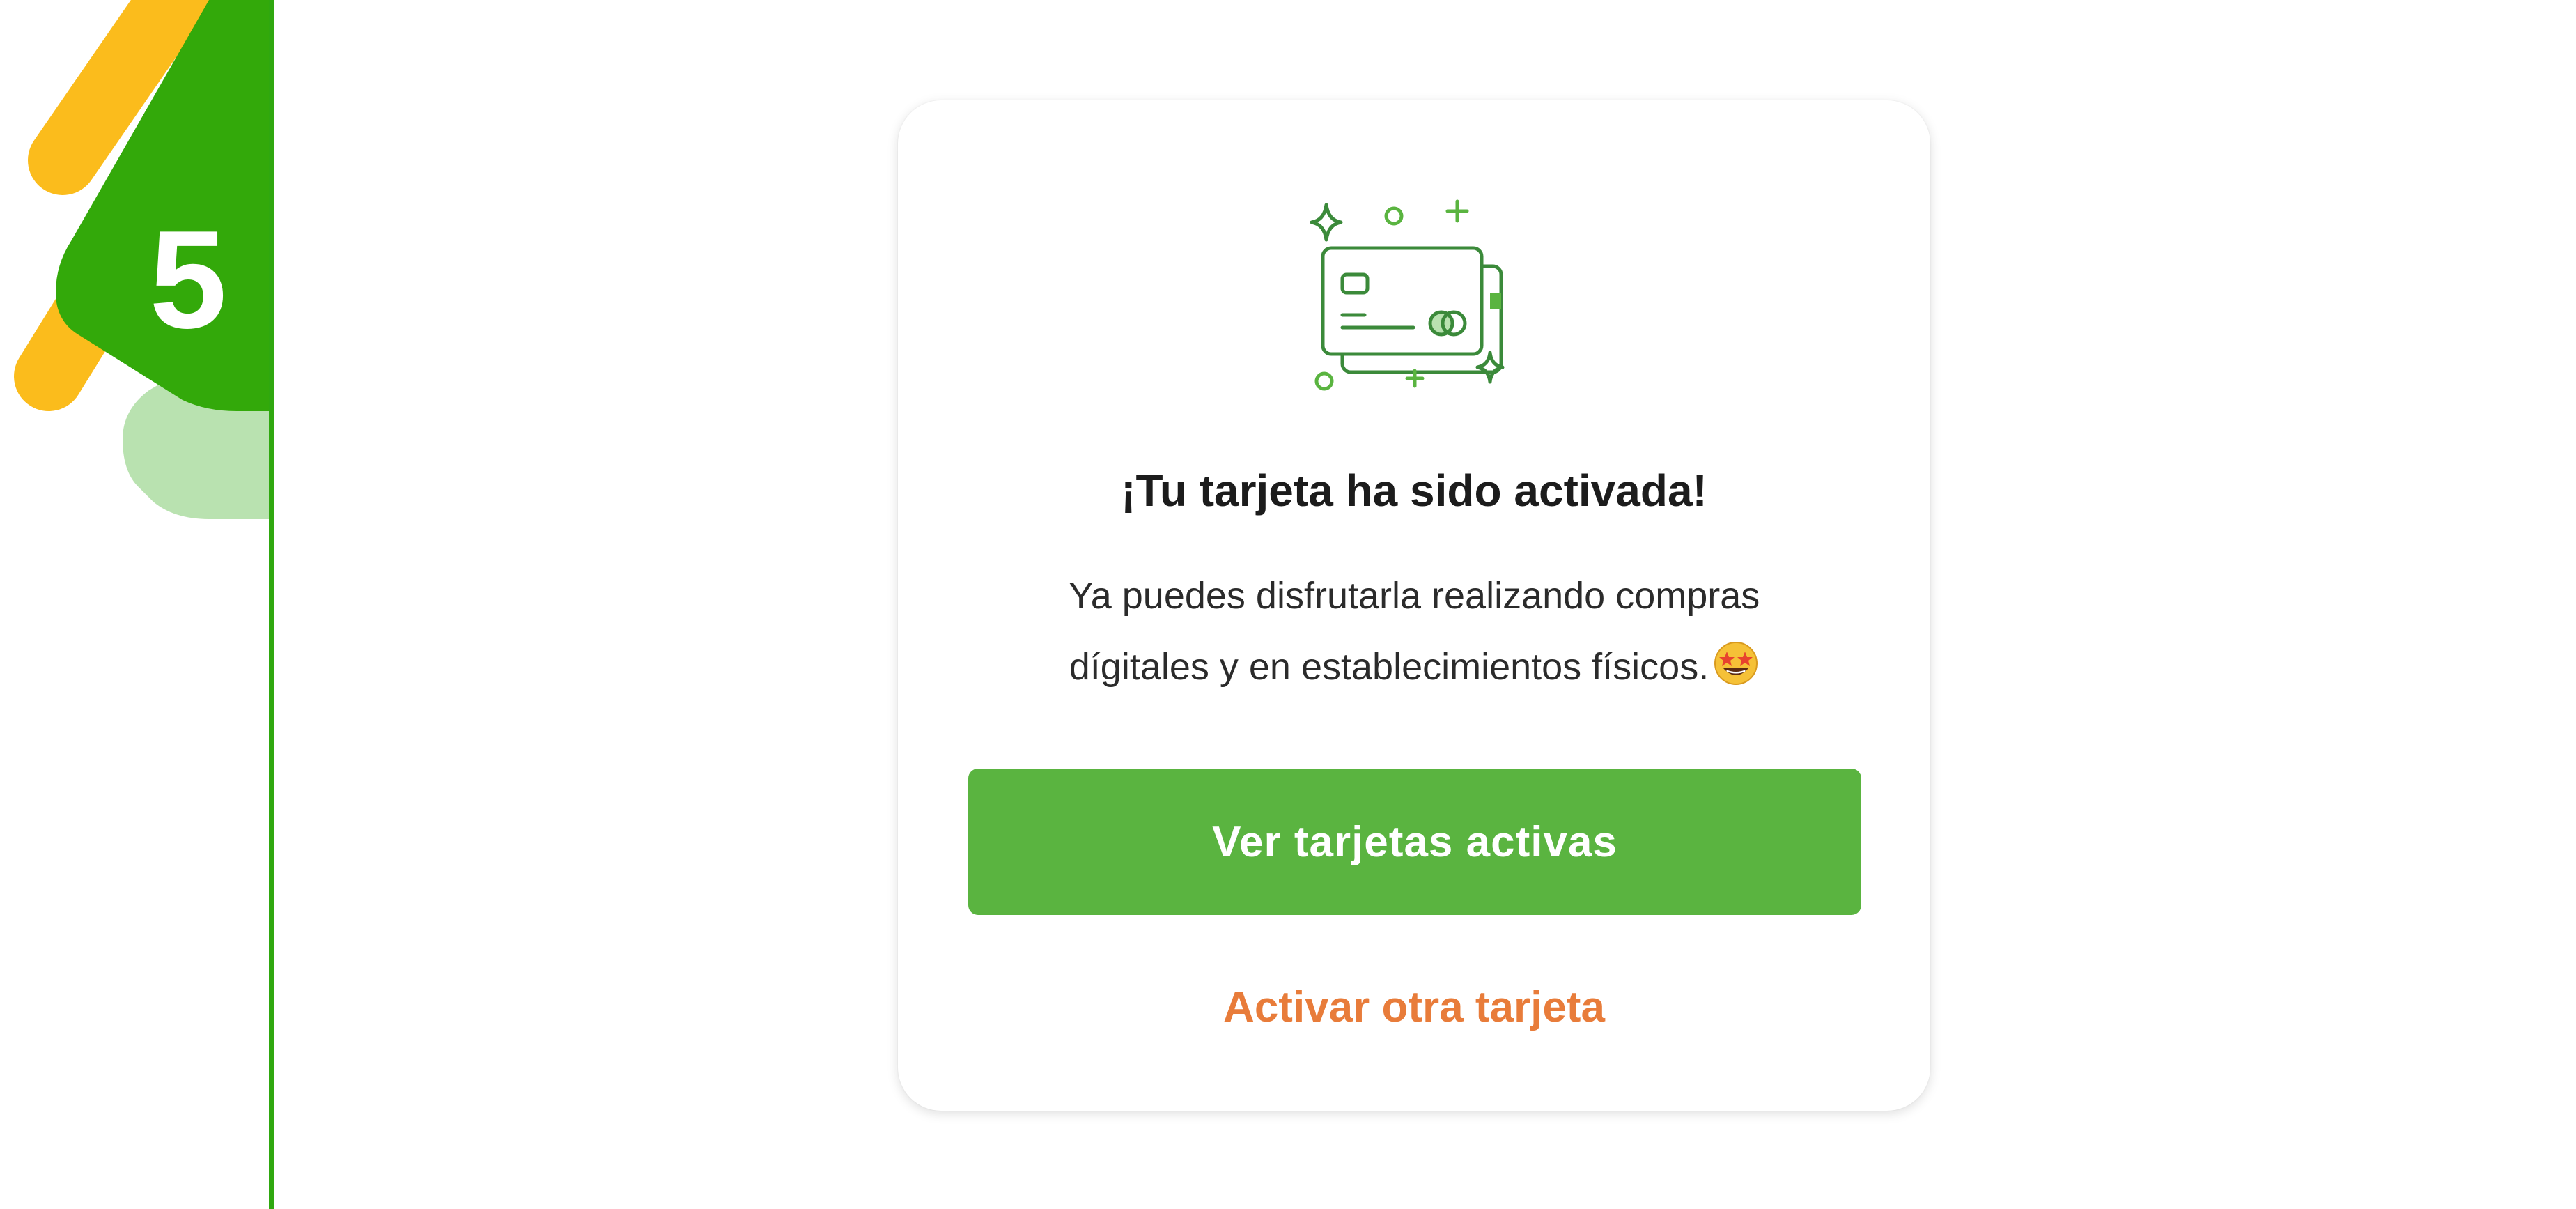 The image size is (2576, 1209). I want to click on success-message-line-2: dígitales y en establecimientos físicos., so click(1389, 667).